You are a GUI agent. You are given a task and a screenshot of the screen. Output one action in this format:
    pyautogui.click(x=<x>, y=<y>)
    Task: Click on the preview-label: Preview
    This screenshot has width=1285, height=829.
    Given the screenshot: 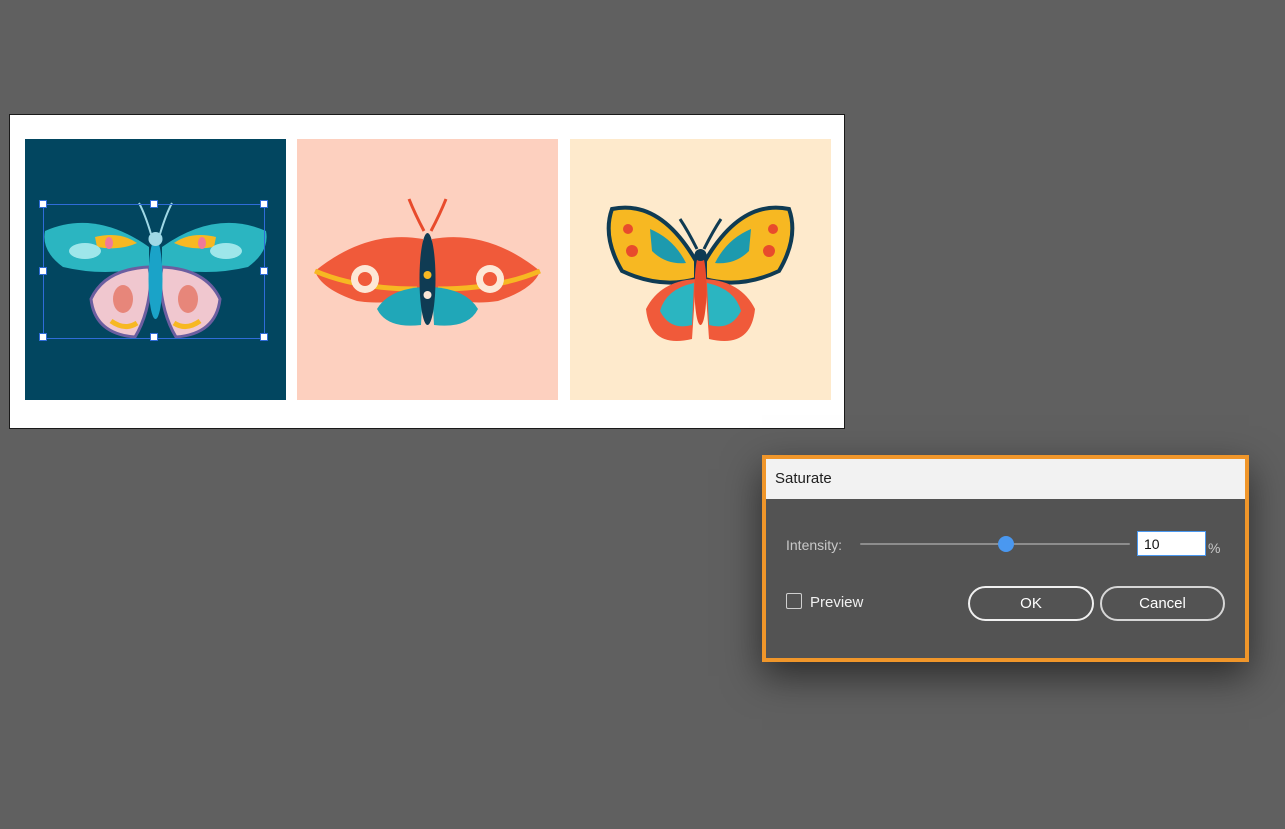 What is the action you would take?
    pyautogui.click(x=836, y=602)
    